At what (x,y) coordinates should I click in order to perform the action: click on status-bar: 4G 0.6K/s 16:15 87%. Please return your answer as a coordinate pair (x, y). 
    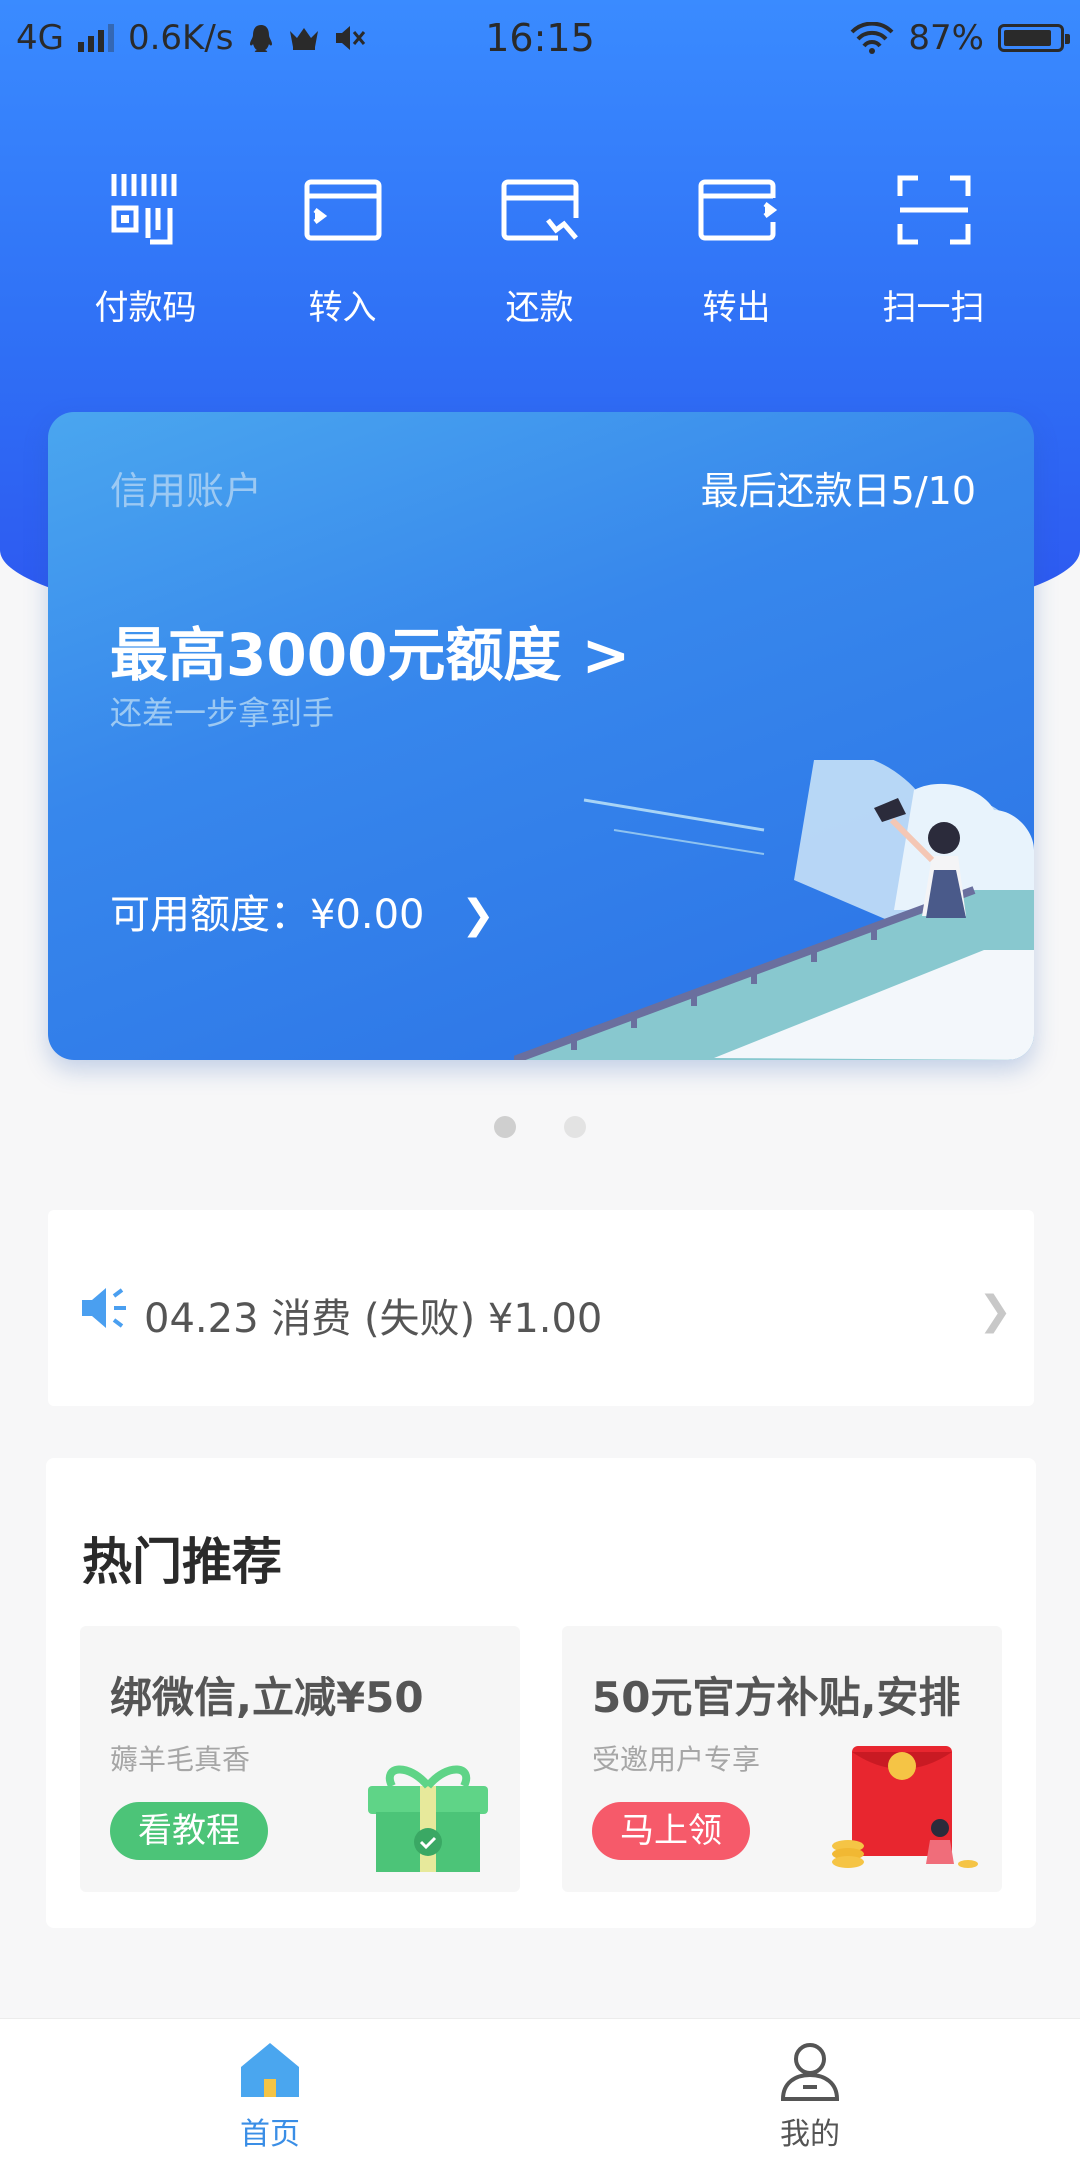
    Looking at the image, I should click on (540, 38).